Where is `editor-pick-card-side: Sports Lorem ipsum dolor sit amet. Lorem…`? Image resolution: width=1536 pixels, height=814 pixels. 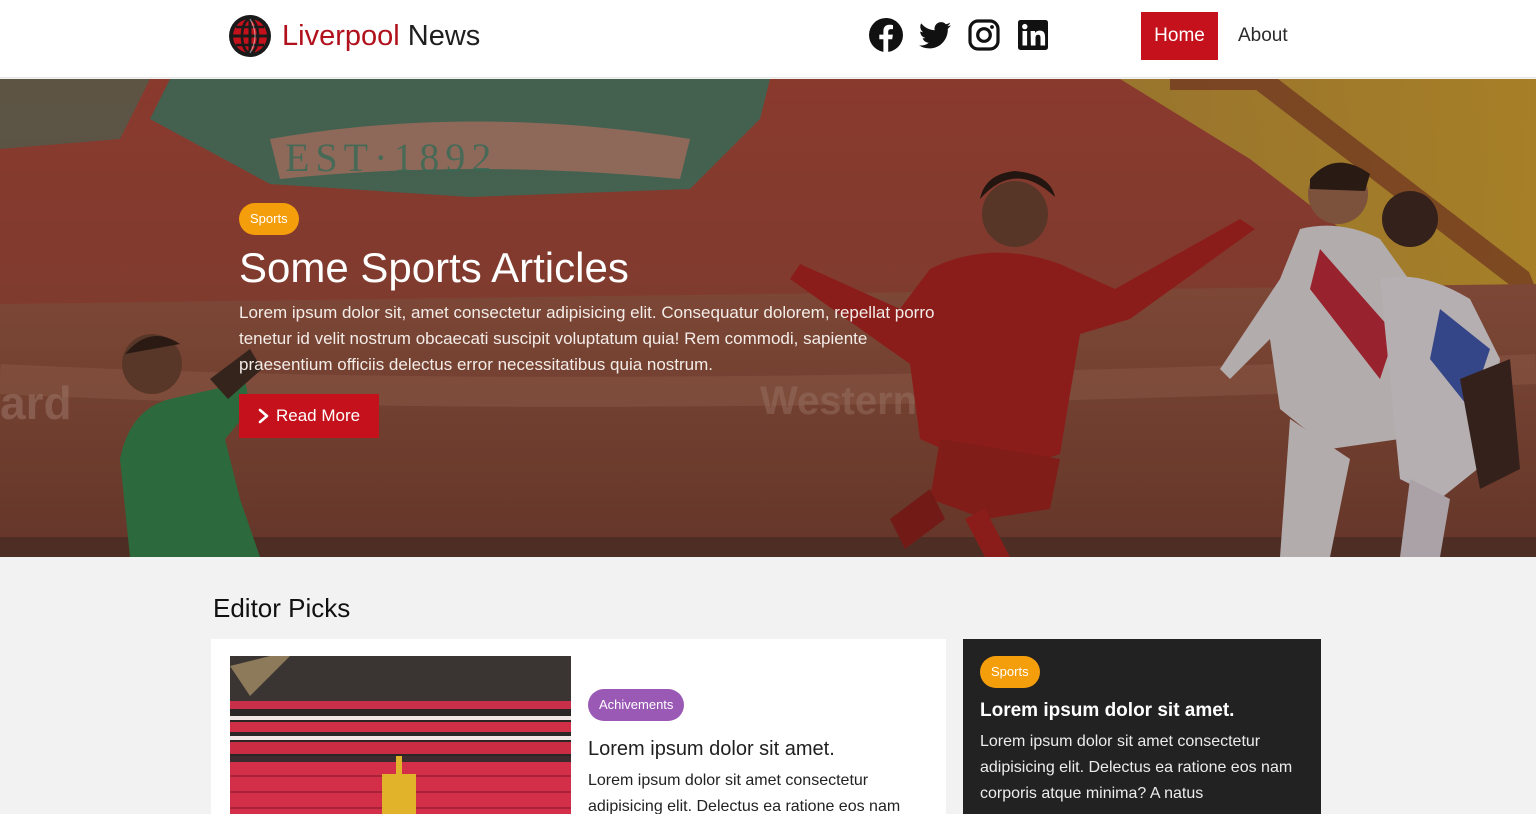
editor-pick-card-side: Sports Lorem ipsum dolor sit amet. Lorem… is located at coordinates (1142, 726).